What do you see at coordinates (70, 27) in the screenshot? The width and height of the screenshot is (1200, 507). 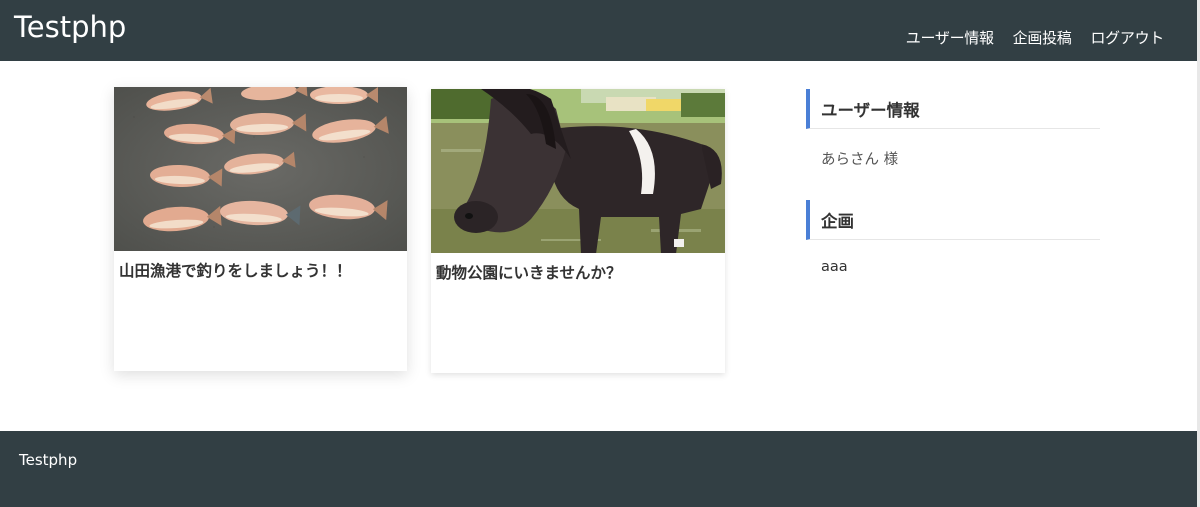 I see `site-title: Testphp` at bounding box center [70, 27].